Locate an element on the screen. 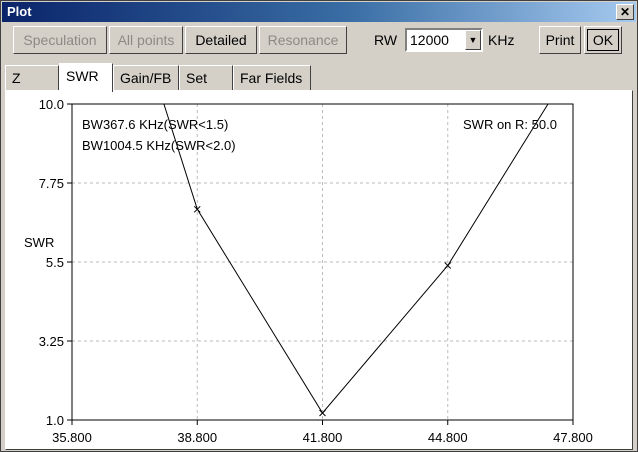 This screenshot has height=452, width=638. x-tick-label: 44.800 is located at coordinates (448, 437).